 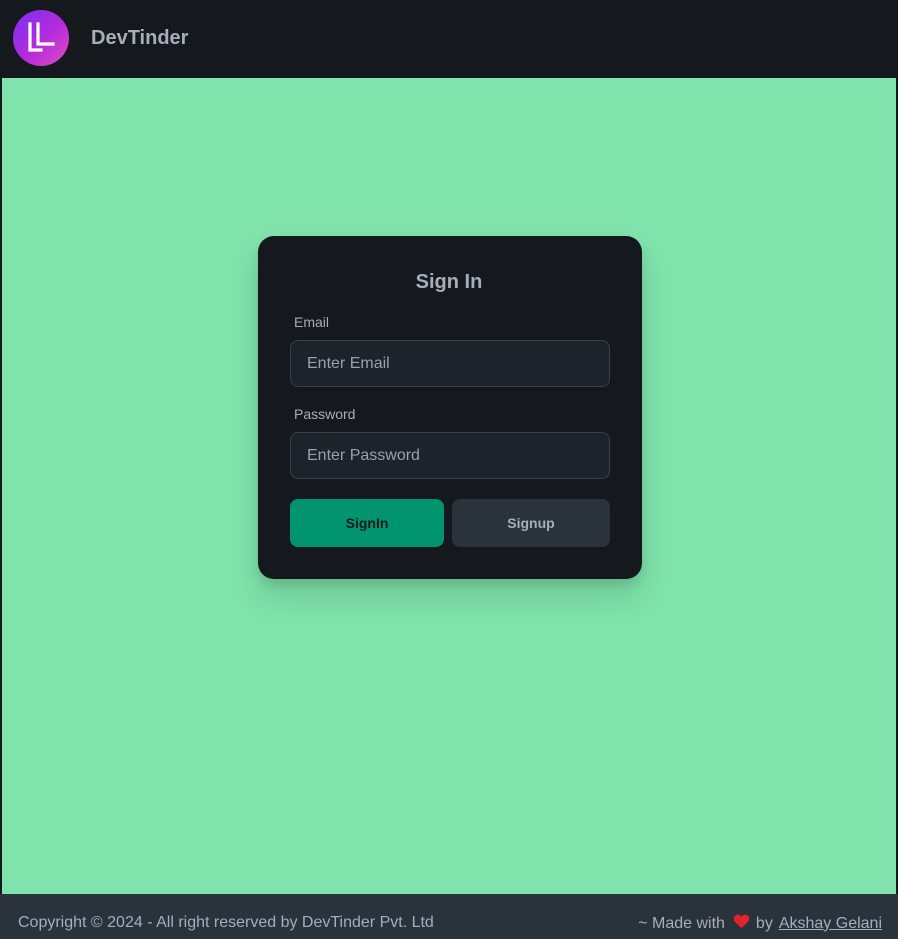 I want to click on author-link: Akshay Gelani, so click(x=830, y=924).